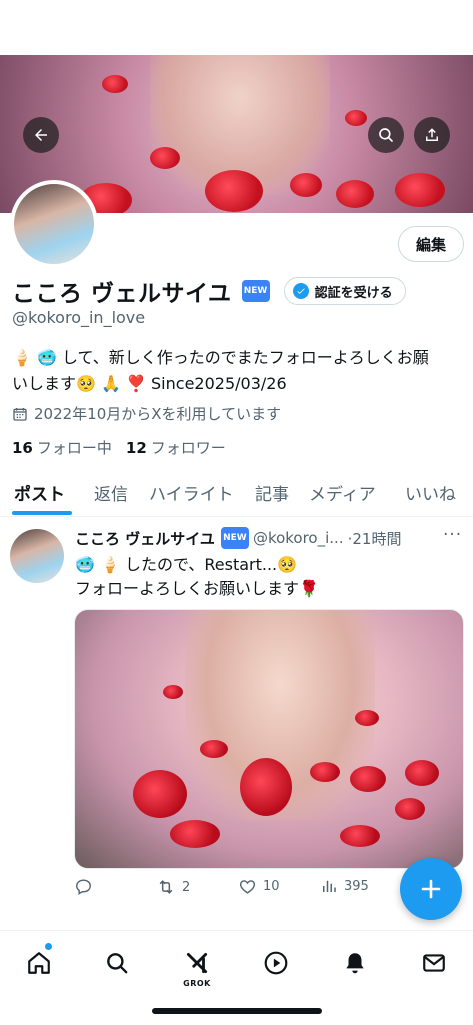  I want to click on get-verified-button: 認証を受ける, so click(344, 291).